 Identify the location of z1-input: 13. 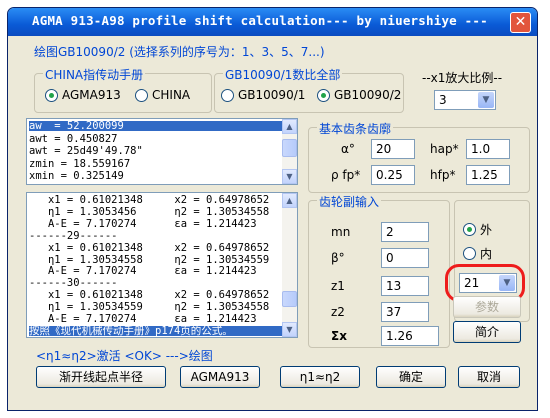
(405, 286).